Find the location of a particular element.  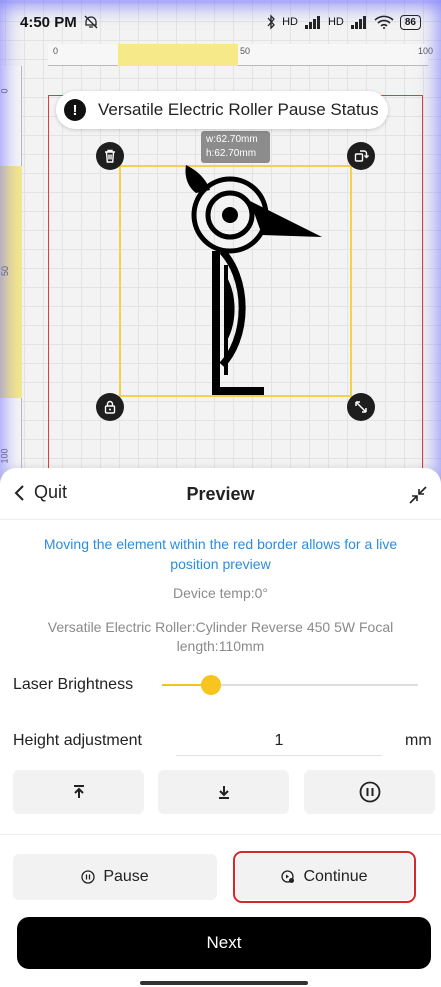

size-width: w:62.70mm is located at coordinates (232, 139).